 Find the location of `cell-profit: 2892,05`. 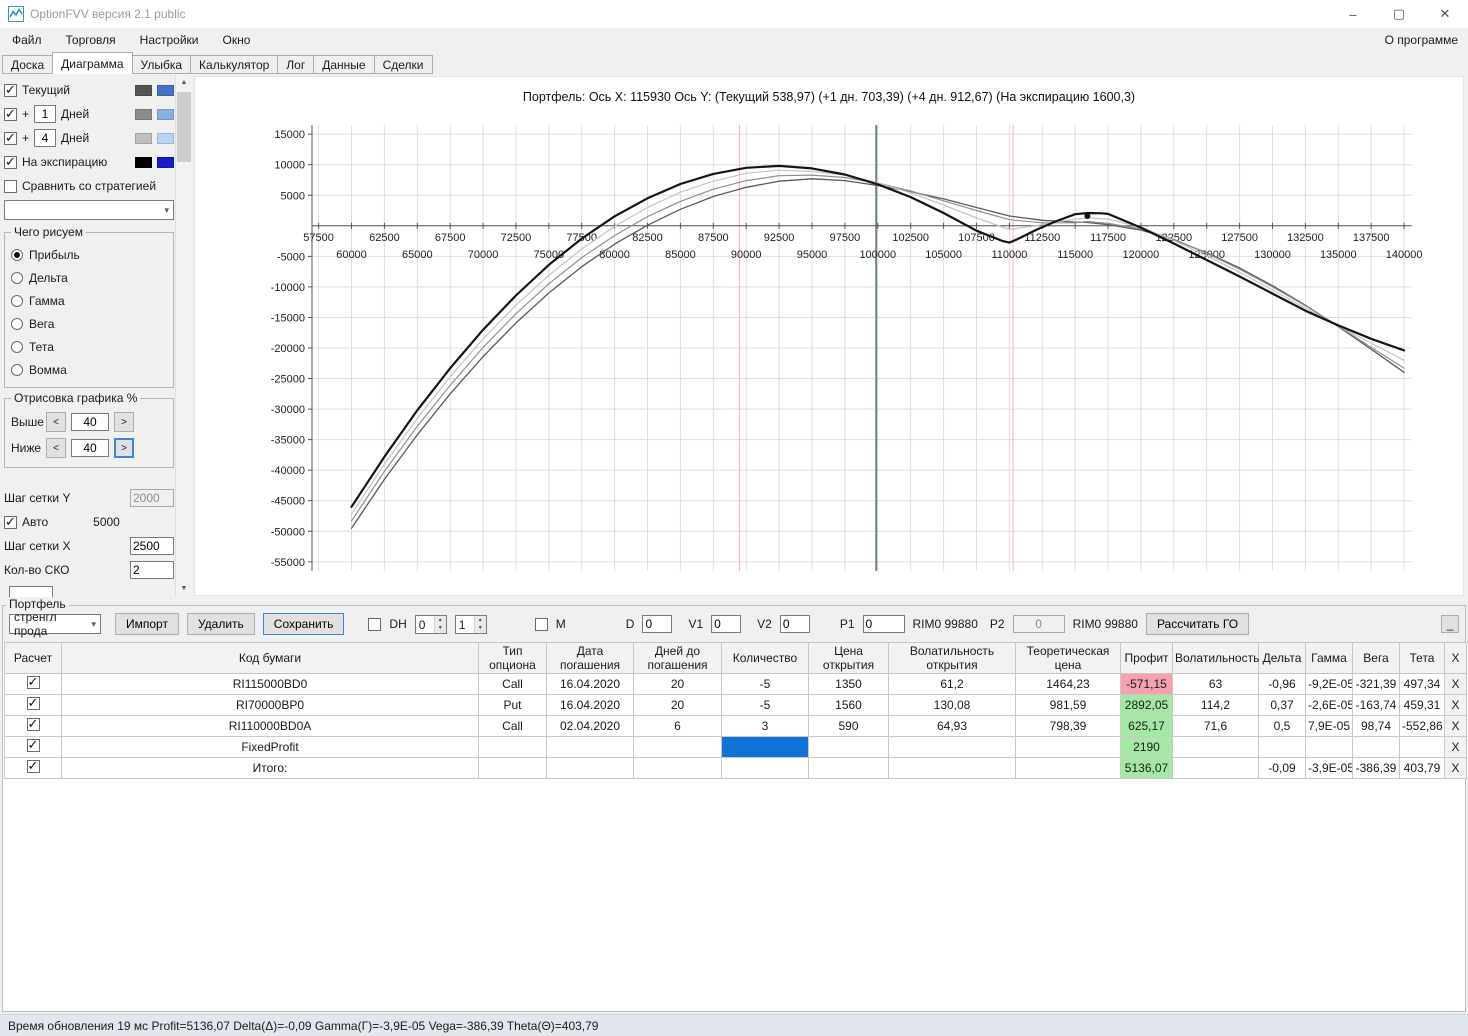

cell-profit: 2892,05 is located at coordinates (1146, 705).